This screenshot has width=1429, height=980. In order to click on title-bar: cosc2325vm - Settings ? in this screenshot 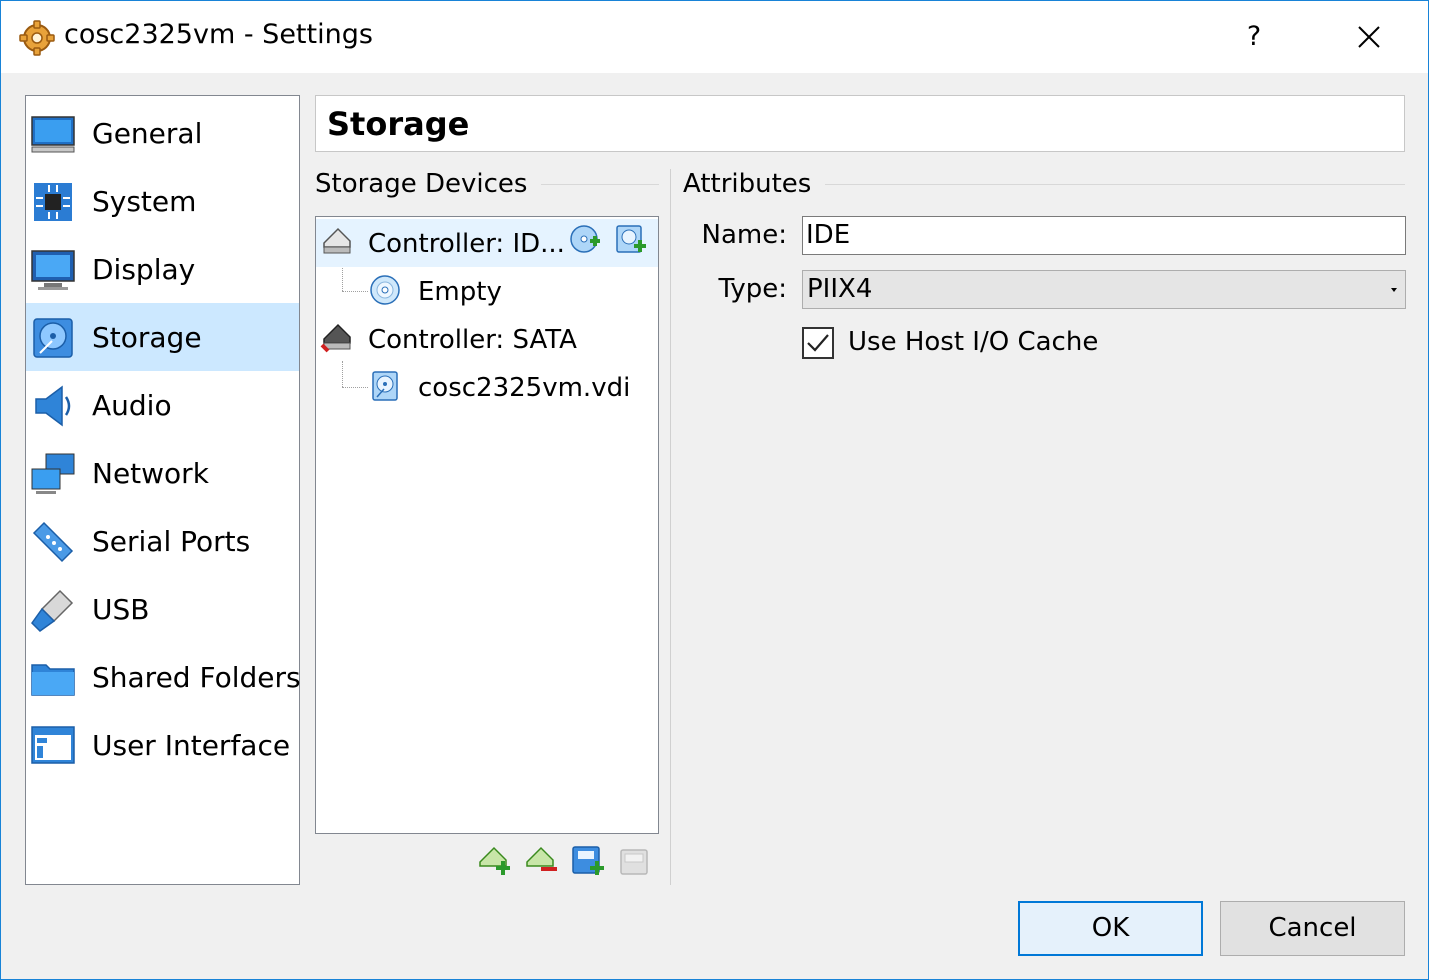, I will do `click(714, 37)`.